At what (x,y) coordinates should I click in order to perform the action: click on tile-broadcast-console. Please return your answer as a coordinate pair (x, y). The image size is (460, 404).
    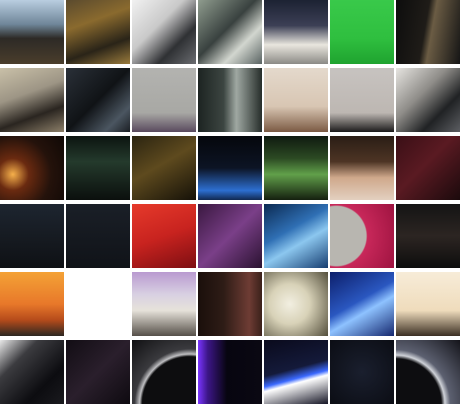
    Looking at the image, I should click on (98, 32).